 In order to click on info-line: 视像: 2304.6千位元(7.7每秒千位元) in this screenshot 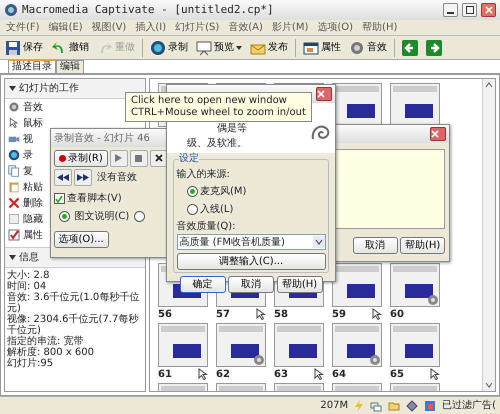, I will do `click(73, 325)`.